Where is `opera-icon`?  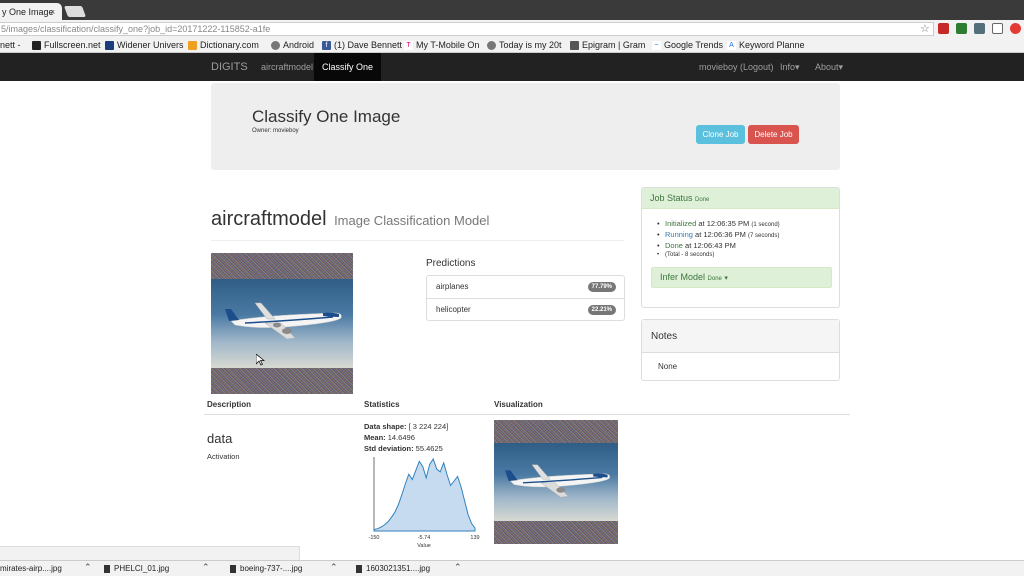
opera-icon is located at coordinates (1015, 28).